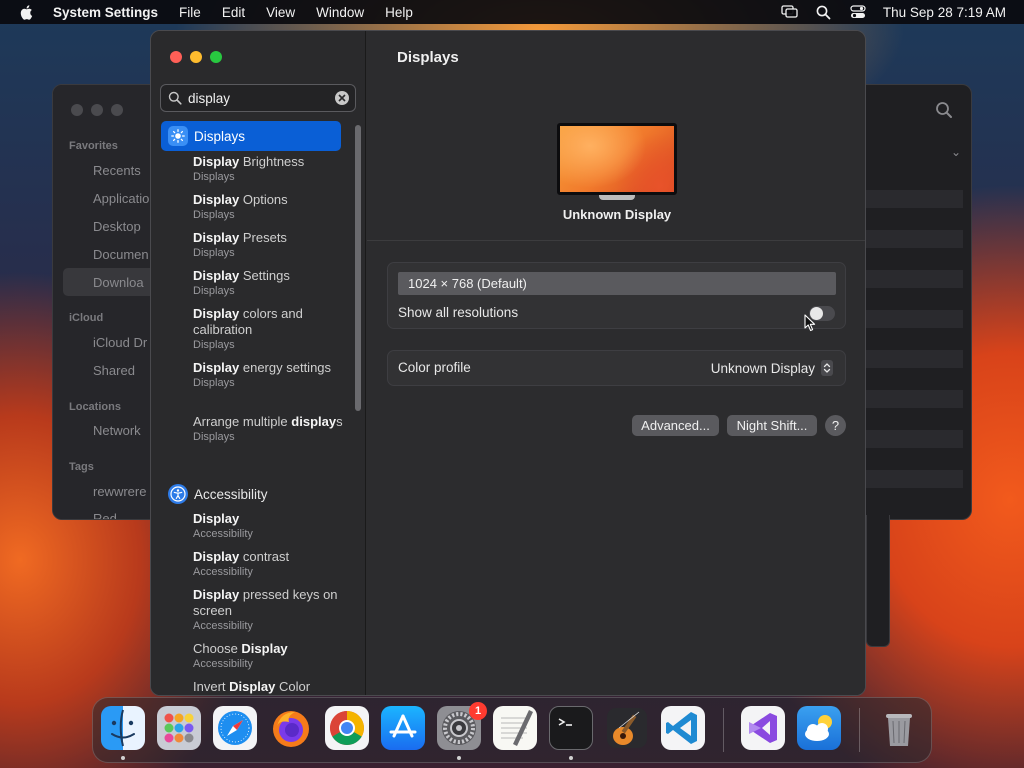 This screenshot has height=768, width=1024. I want to click on dock-firefox-icon, so click(291, 728).